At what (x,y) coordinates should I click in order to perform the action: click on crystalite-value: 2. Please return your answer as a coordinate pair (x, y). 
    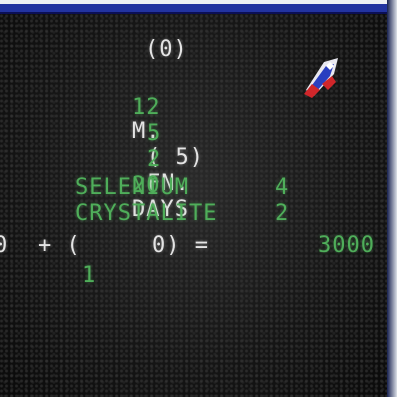
    Looking at the image, I should click on (282, 213).